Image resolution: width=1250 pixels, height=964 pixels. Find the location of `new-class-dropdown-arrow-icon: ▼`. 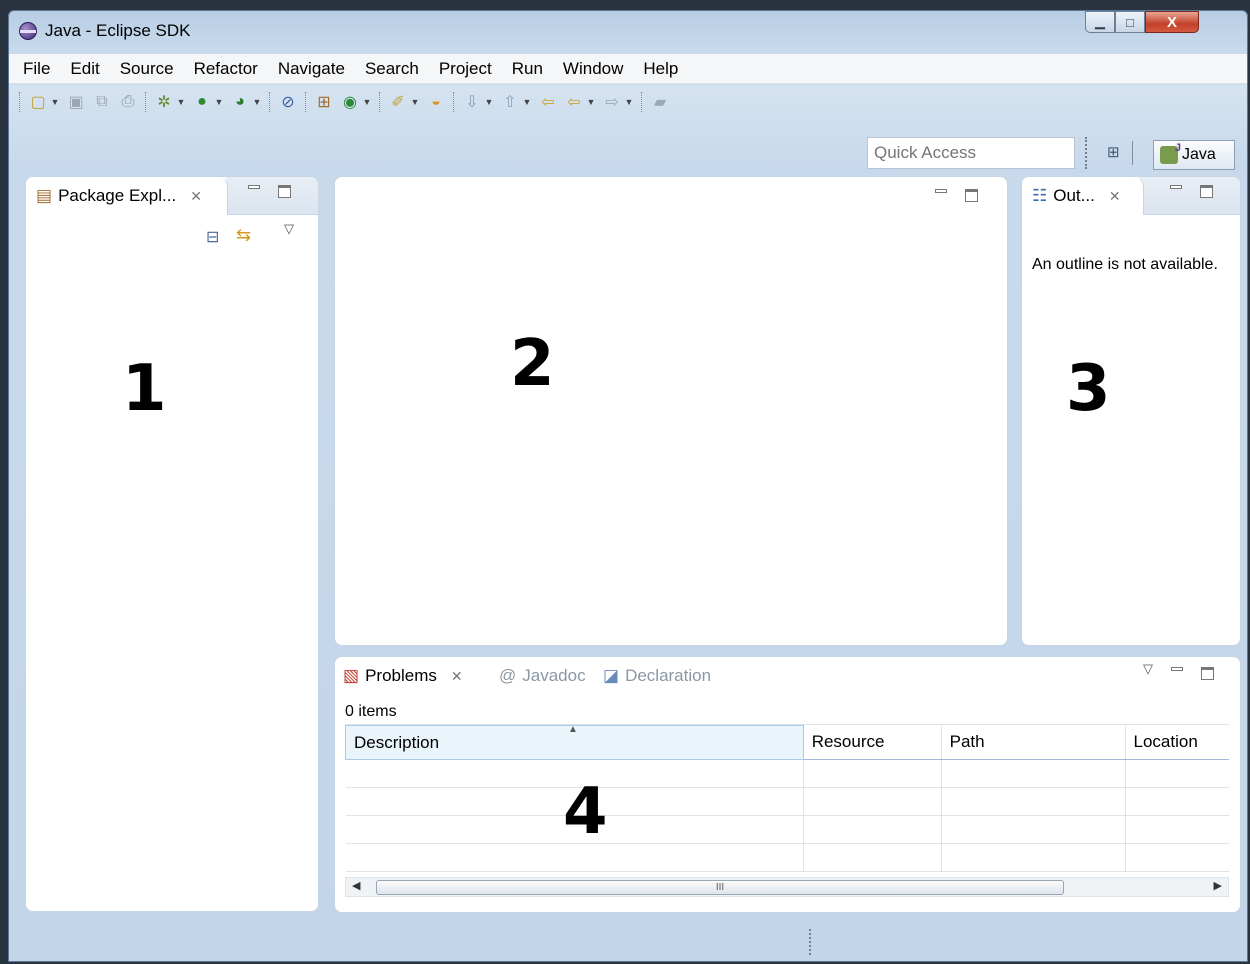

new-class-dropdown-arrow-icon: ▼ is located at coordinates (367, 102).